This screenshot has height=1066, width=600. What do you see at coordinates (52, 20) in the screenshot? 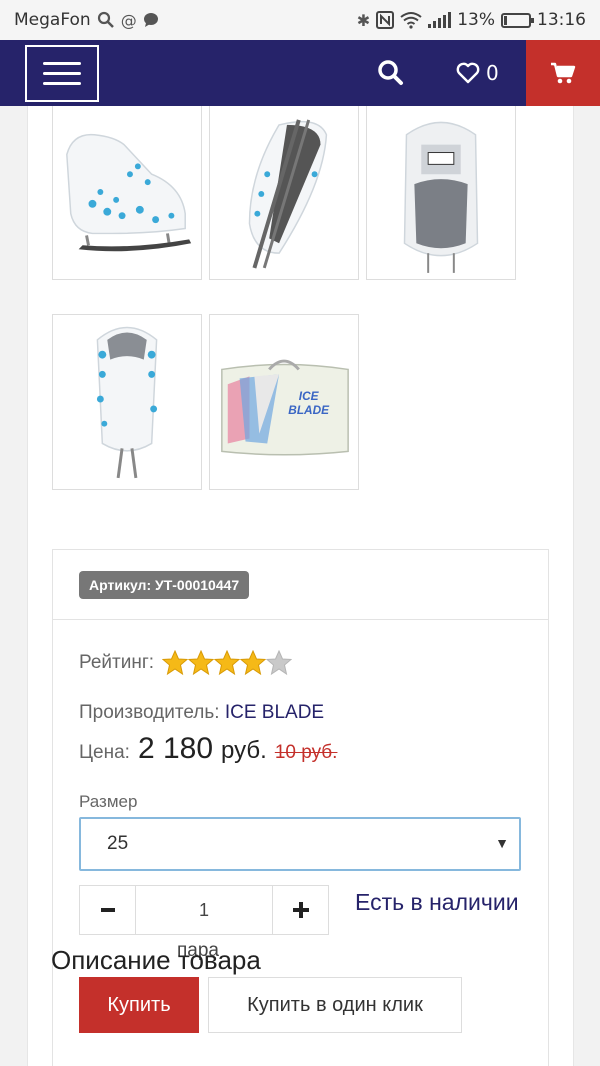
I see `carrier-name: MegaFon` at bounding box center [52, 20].